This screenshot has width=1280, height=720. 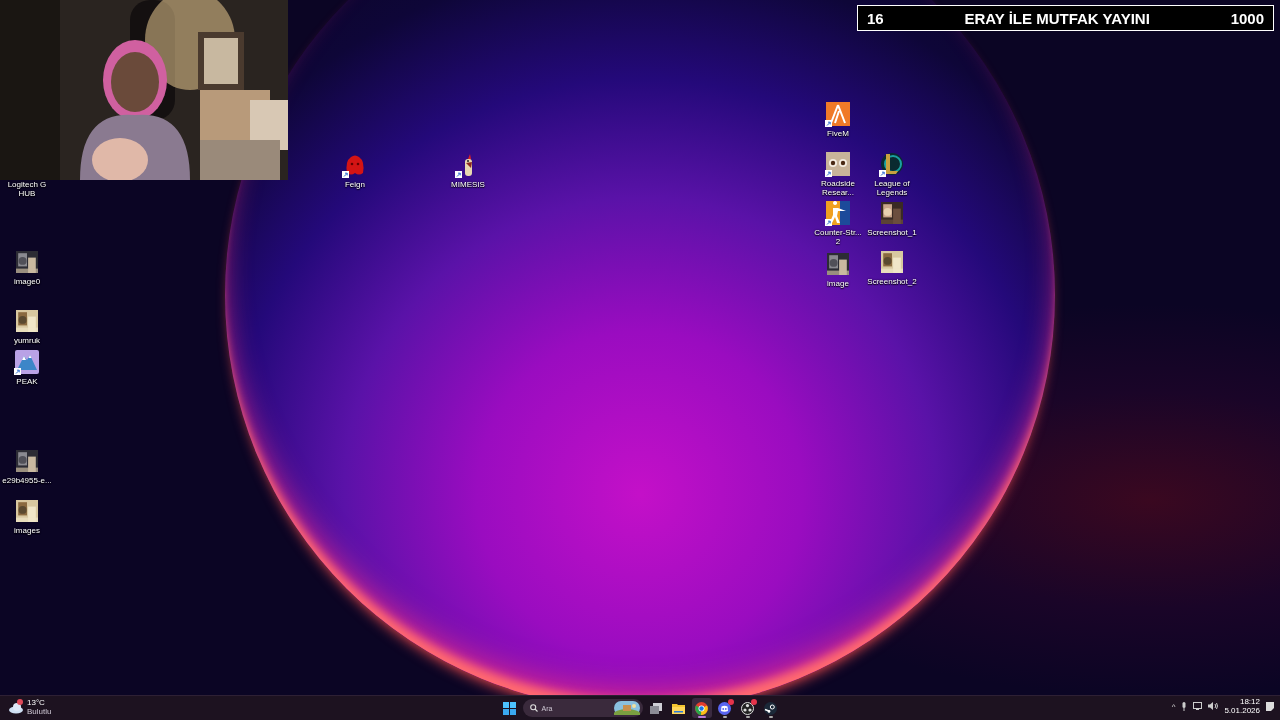 I want to click on counter-text: 16, so click(x=875, y=18).